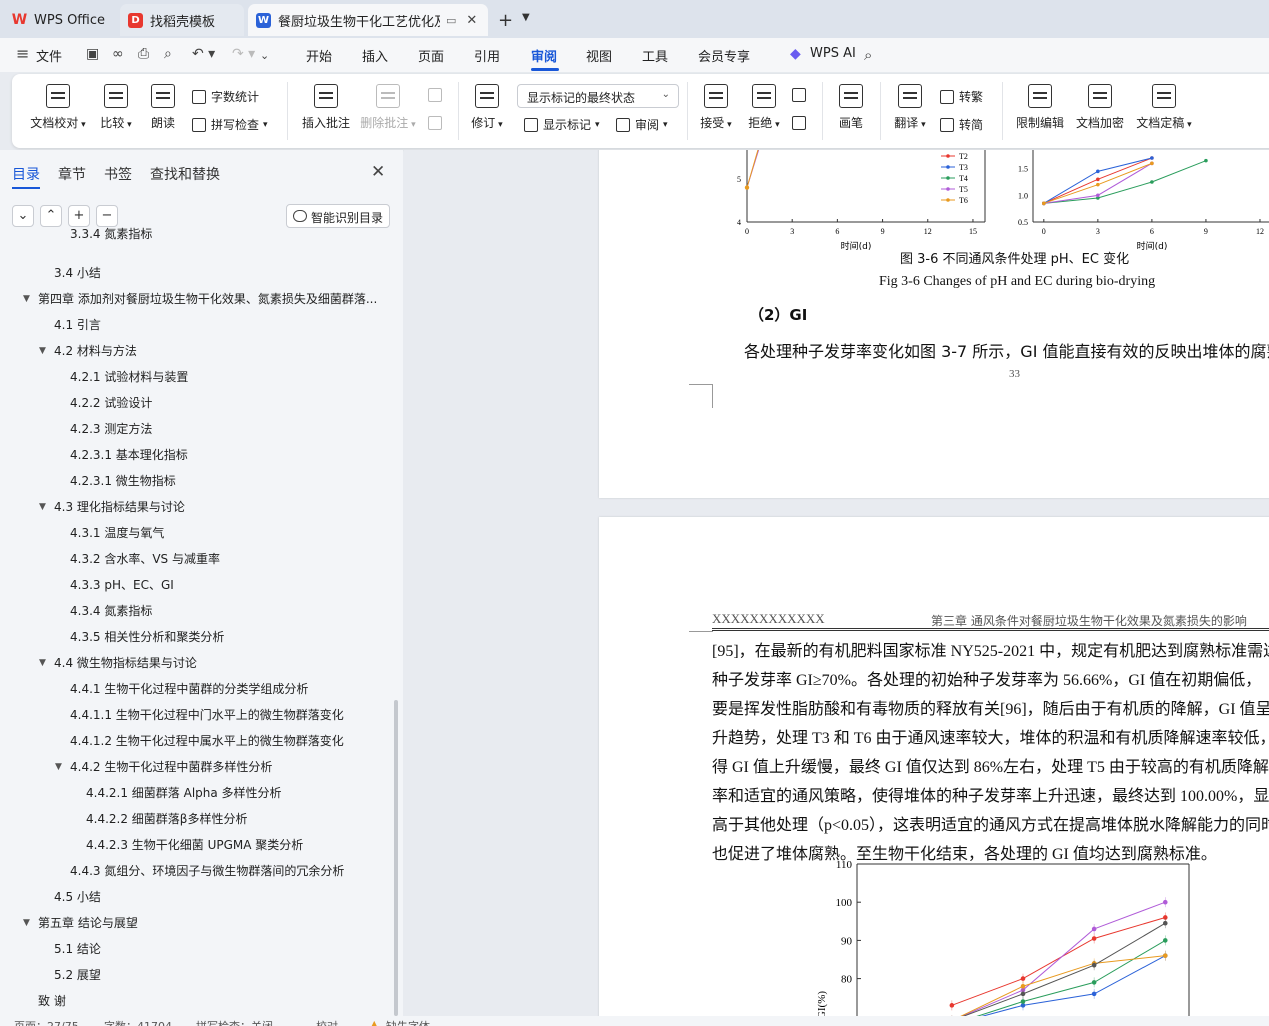 This screenshot has width=1269, height=1026. Describe the element at coordinates (234, 1022) in the screenshot. I see `status-spell-check: 拼写检查：关闭` at that location.